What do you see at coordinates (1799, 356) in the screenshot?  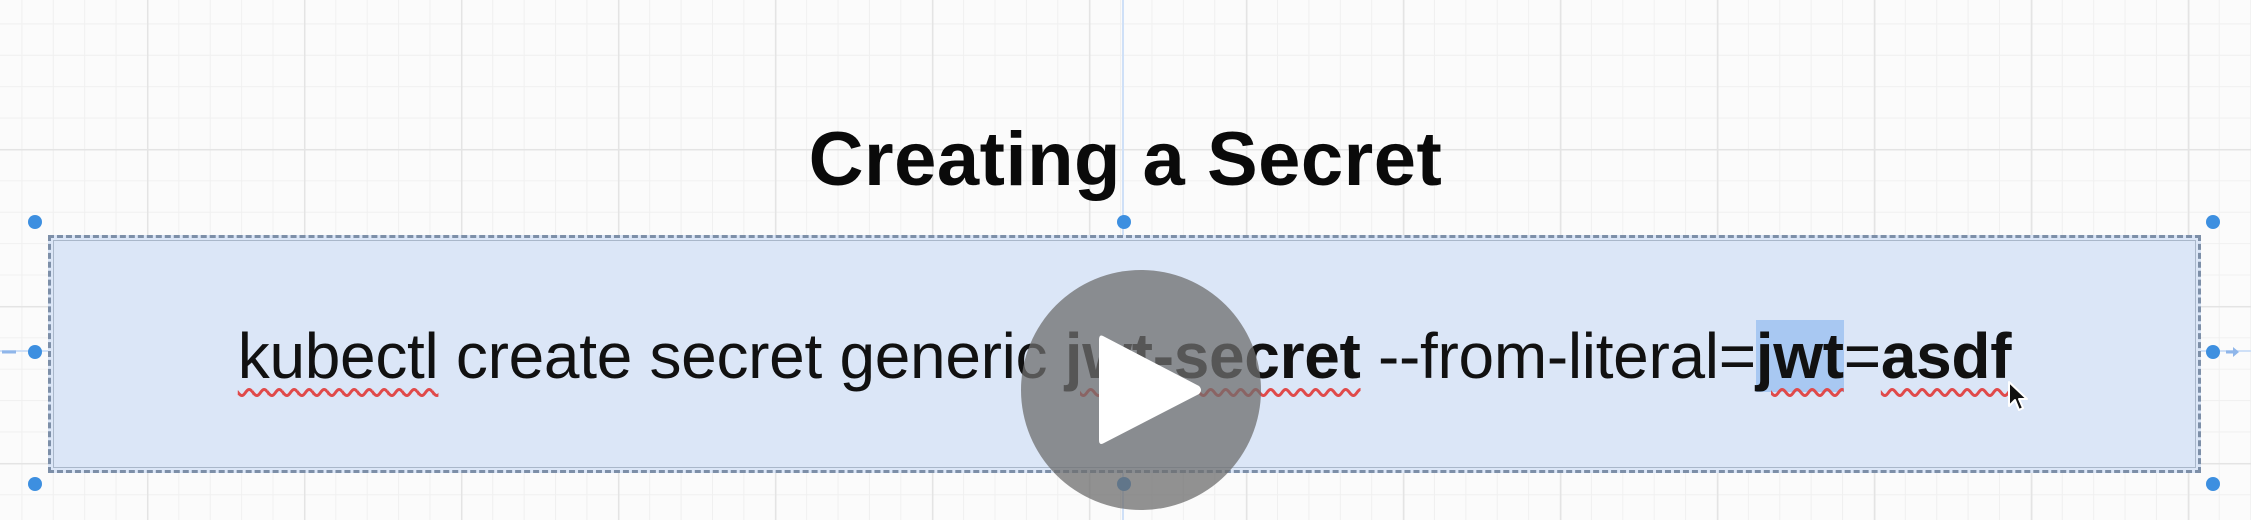 I see `command-literal-key: jwt` at bounding box center [1799, 356].